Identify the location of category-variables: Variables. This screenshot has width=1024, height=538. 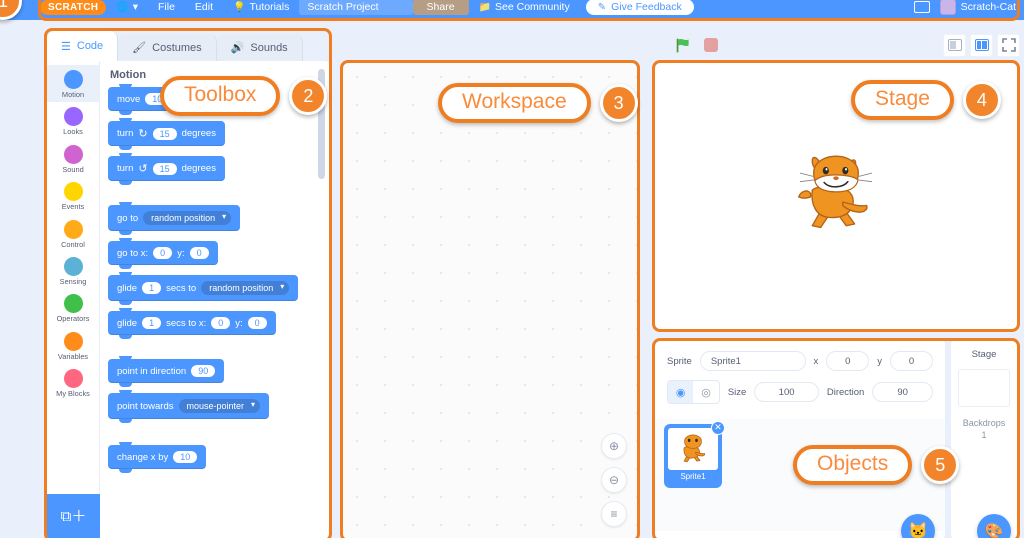
(73, 345).